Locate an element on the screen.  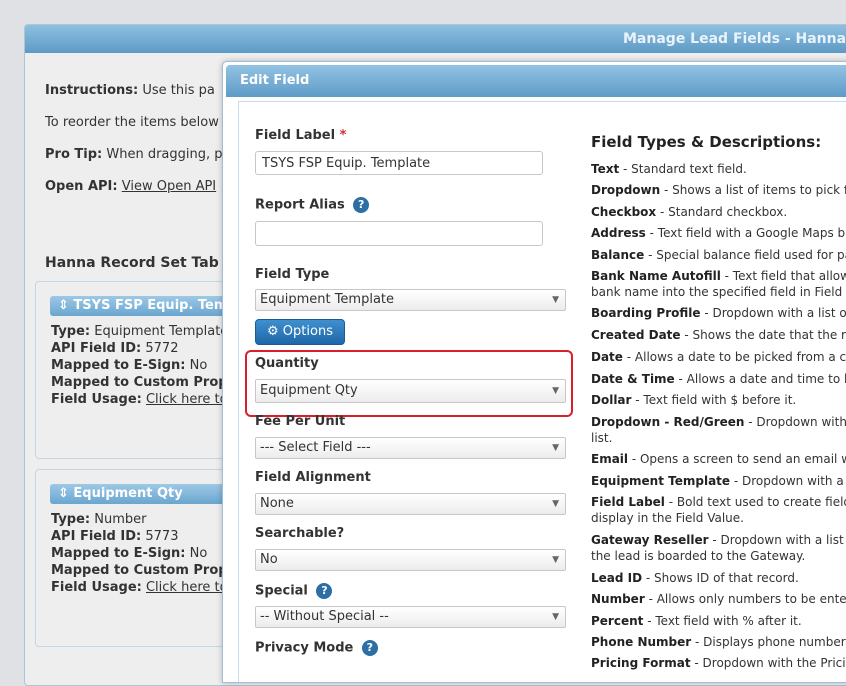
field-type-description: Dollar - Text field with $ before it. is located at coordinates (718, 400).